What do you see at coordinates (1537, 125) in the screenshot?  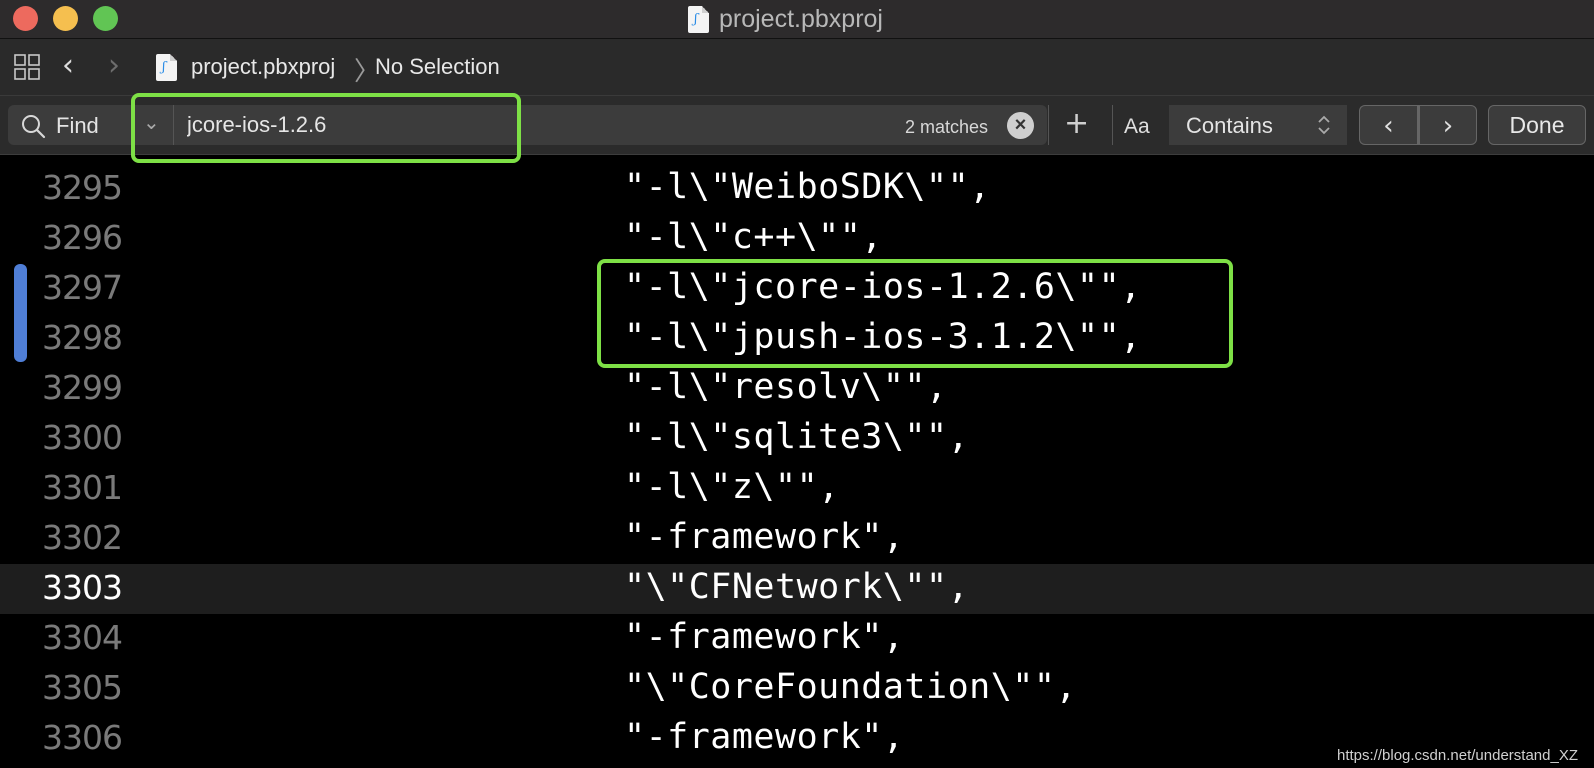 I see `done-button: Done` at bounding box center [1537, 125].